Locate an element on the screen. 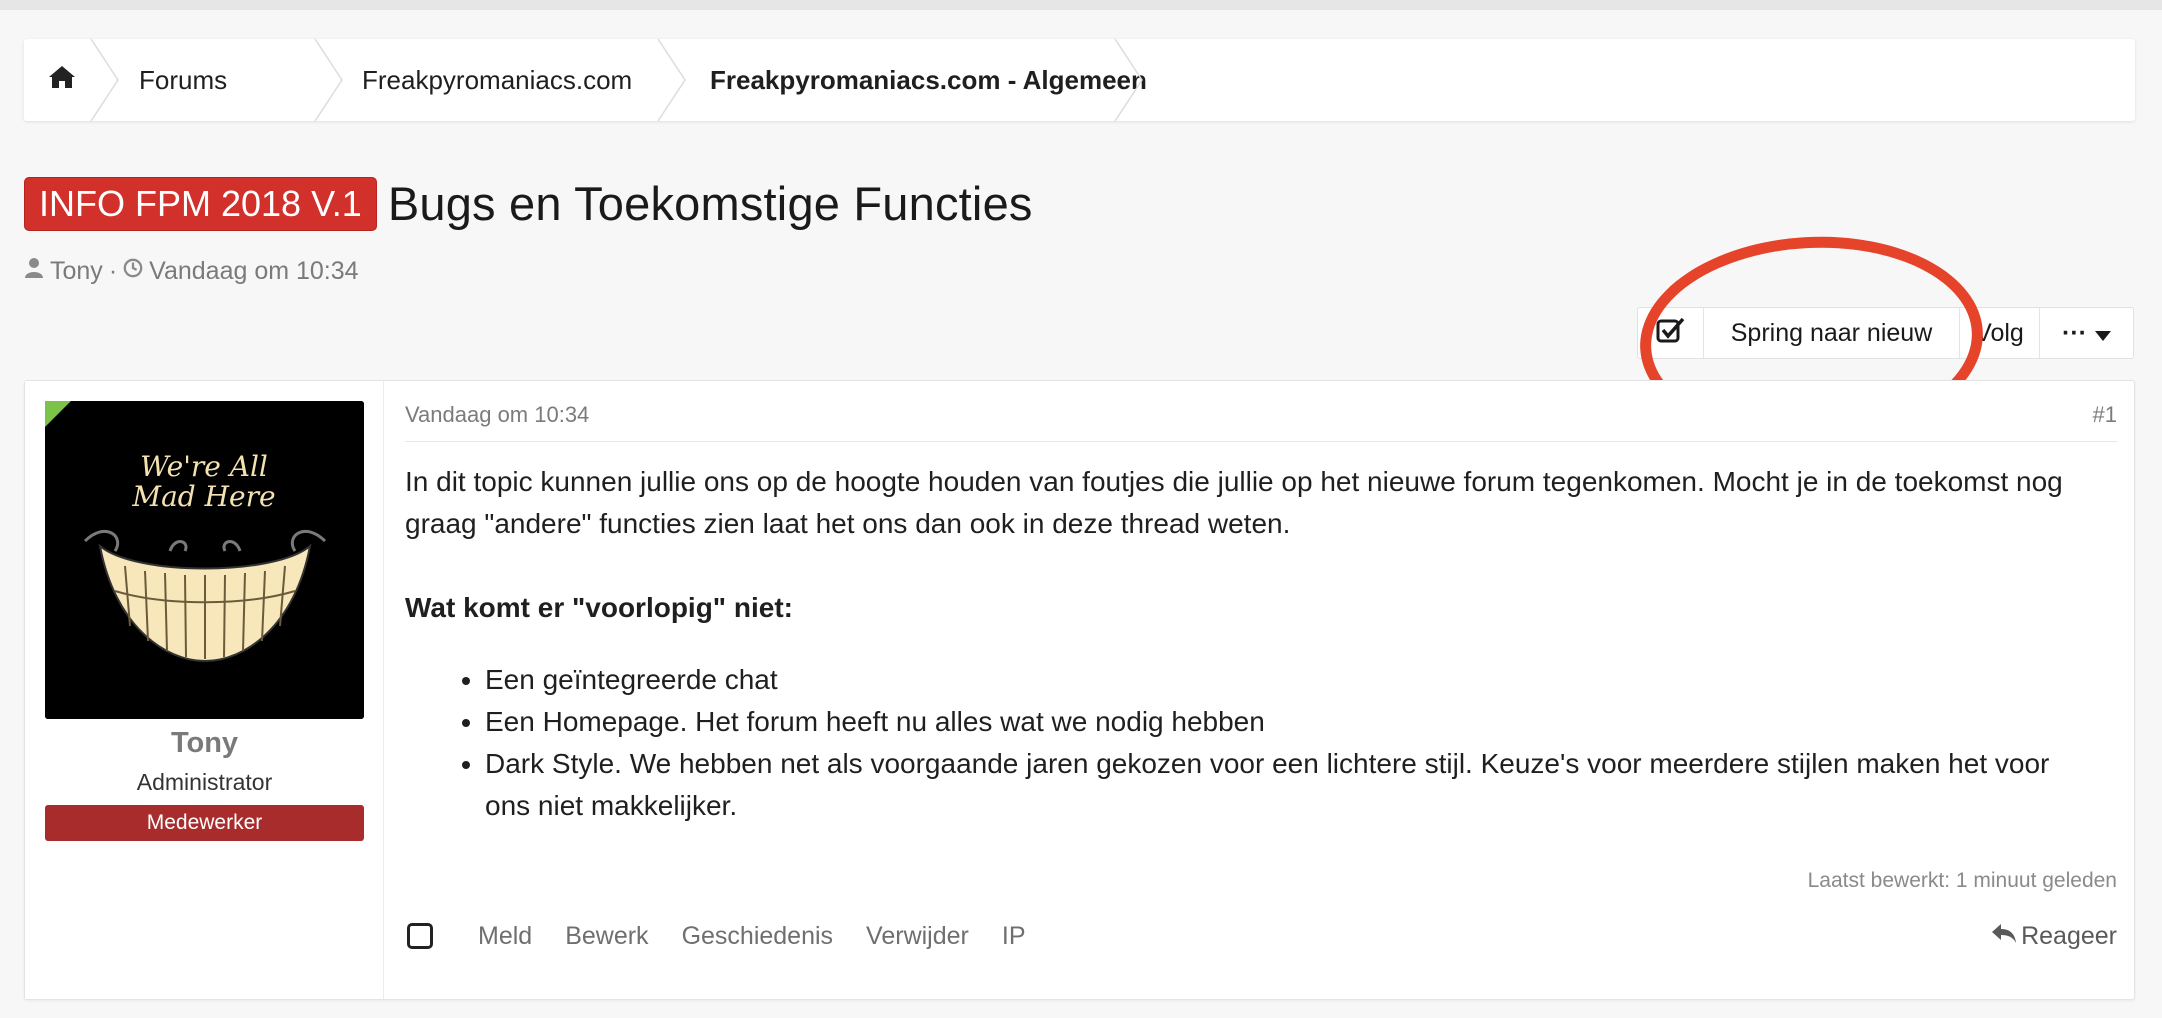  thread-title: Bugs en Toekomstige Functies is located at coordinates (710, 203).